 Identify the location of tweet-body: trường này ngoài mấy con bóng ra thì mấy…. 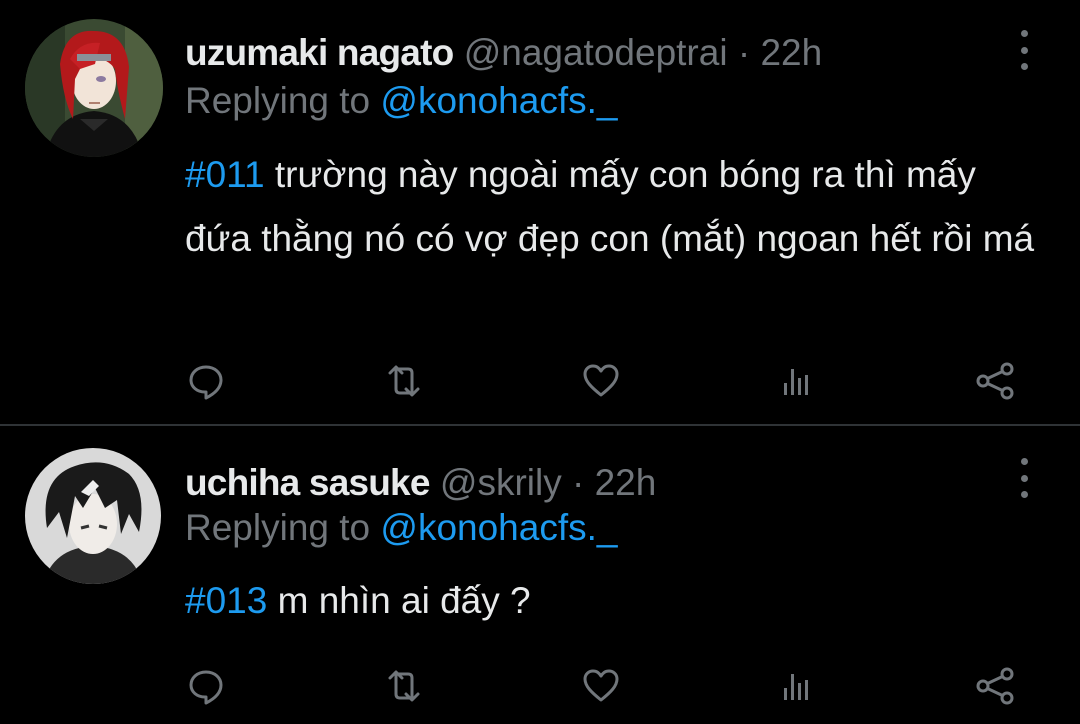
(610, 206).